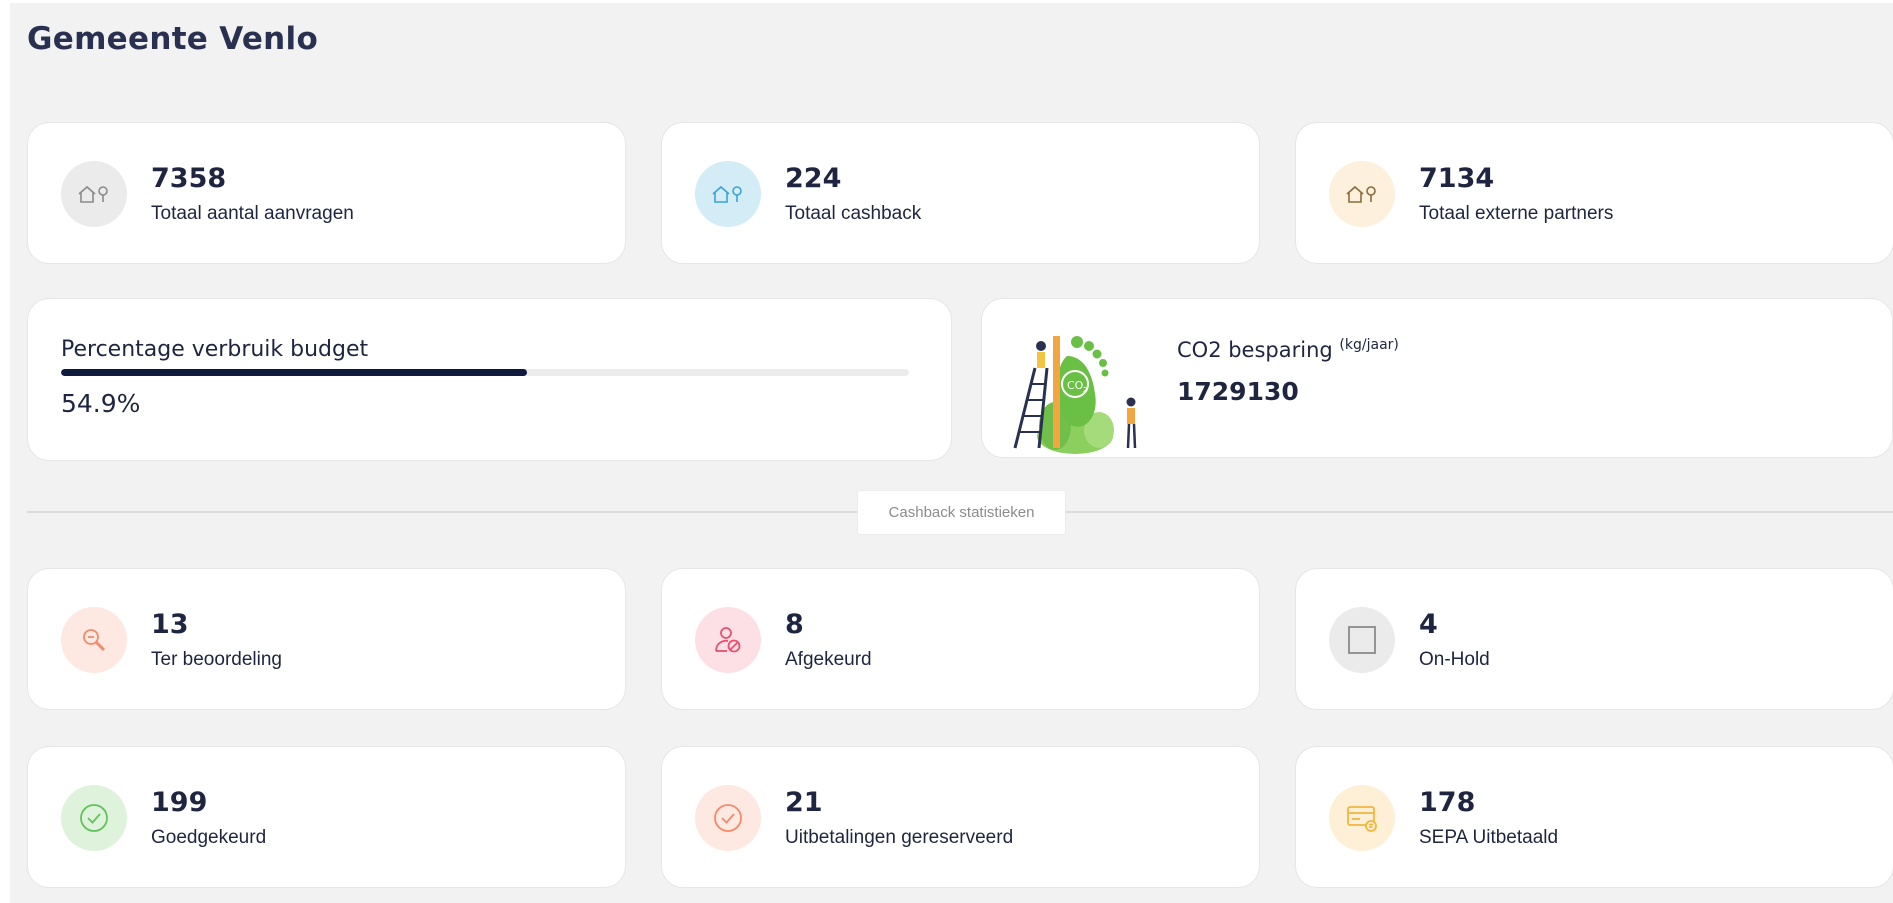  I want to click on user-blocked-icon, so click(728, 640).